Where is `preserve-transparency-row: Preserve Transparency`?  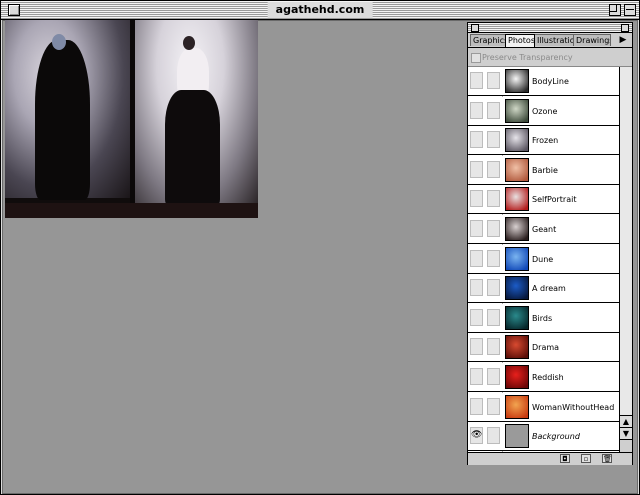
preserve-transparency-row: Preserve Transparency is located at coordinates (550, 58).